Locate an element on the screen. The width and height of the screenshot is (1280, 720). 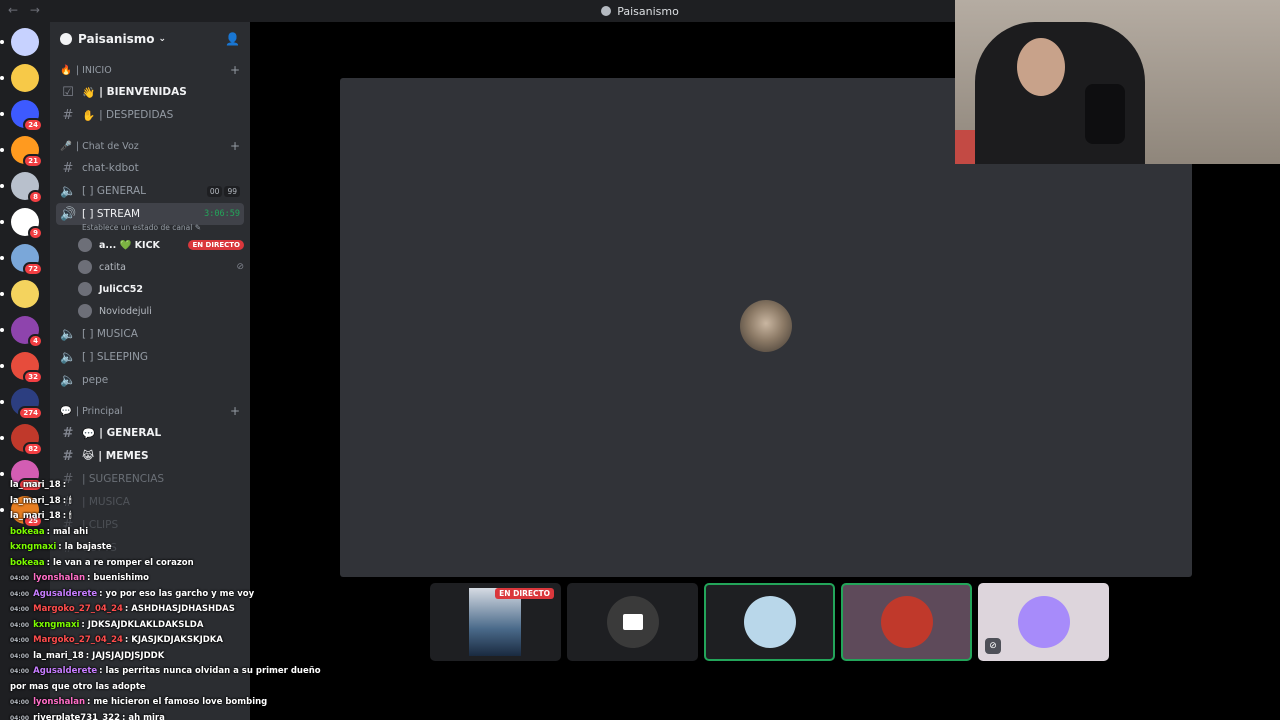
voice-user-name: Noviodejuli is located at coordinates (125, 311).